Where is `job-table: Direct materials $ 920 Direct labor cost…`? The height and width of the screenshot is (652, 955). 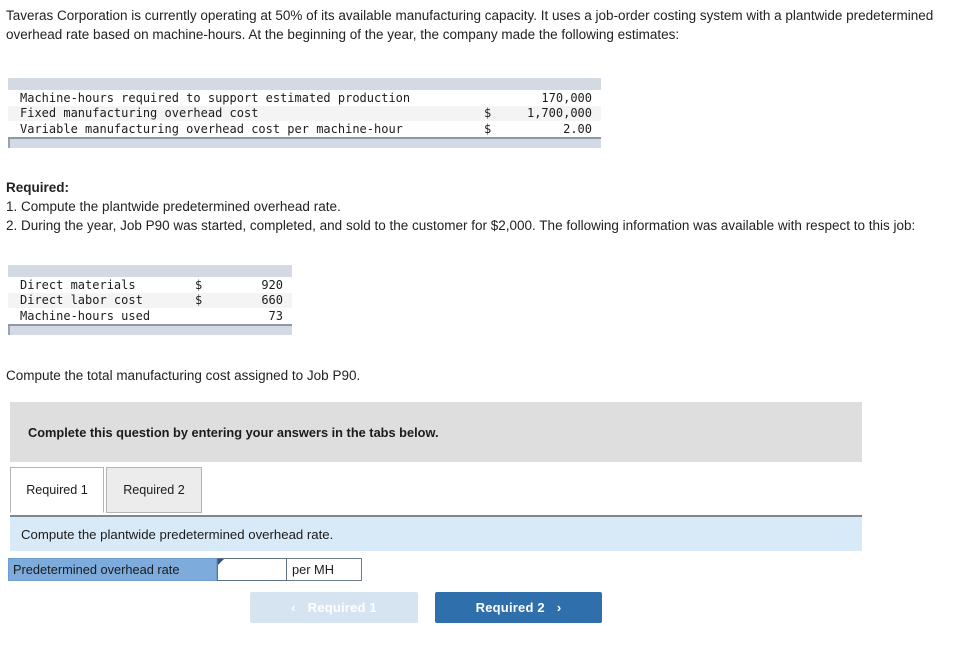 job-table: Direct materials $ 920 Direct labor cost… is located at coordinates (150, 300).